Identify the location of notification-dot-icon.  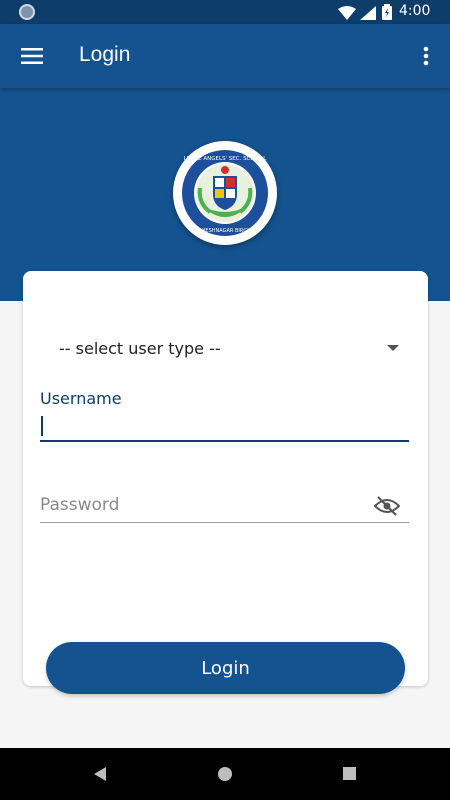
(27, 12).